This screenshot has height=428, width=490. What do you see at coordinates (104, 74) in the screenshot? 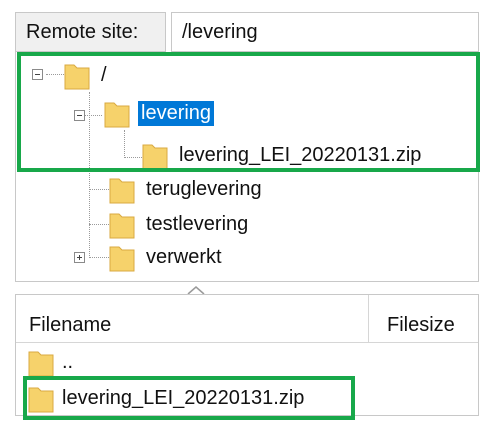
I see `tree-node-label: /` at bounding box center [104, 74].